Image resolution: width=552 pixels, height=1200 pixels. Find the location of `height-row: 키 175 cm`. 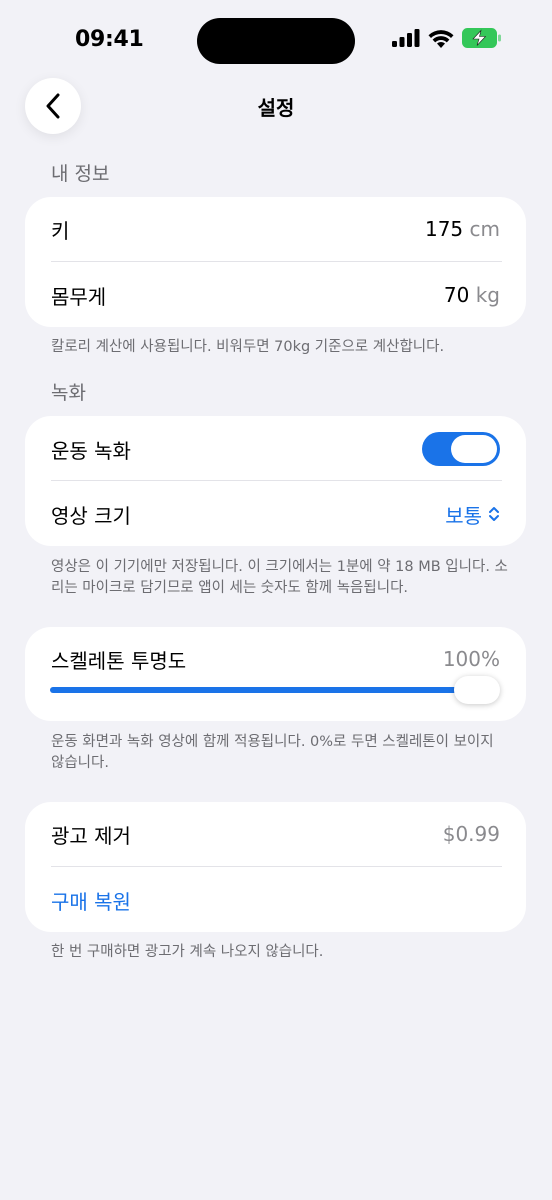

height-row: 키 175 cm is located at coordinates (275, 229).